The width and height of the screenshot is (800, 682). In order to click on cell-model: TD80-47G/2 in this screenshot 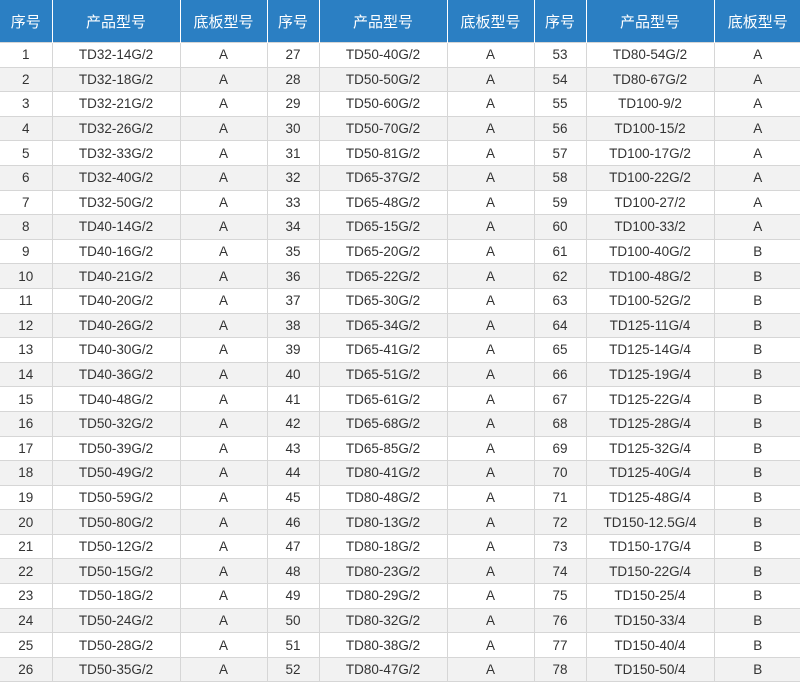, I will do `click(383, 669)`.